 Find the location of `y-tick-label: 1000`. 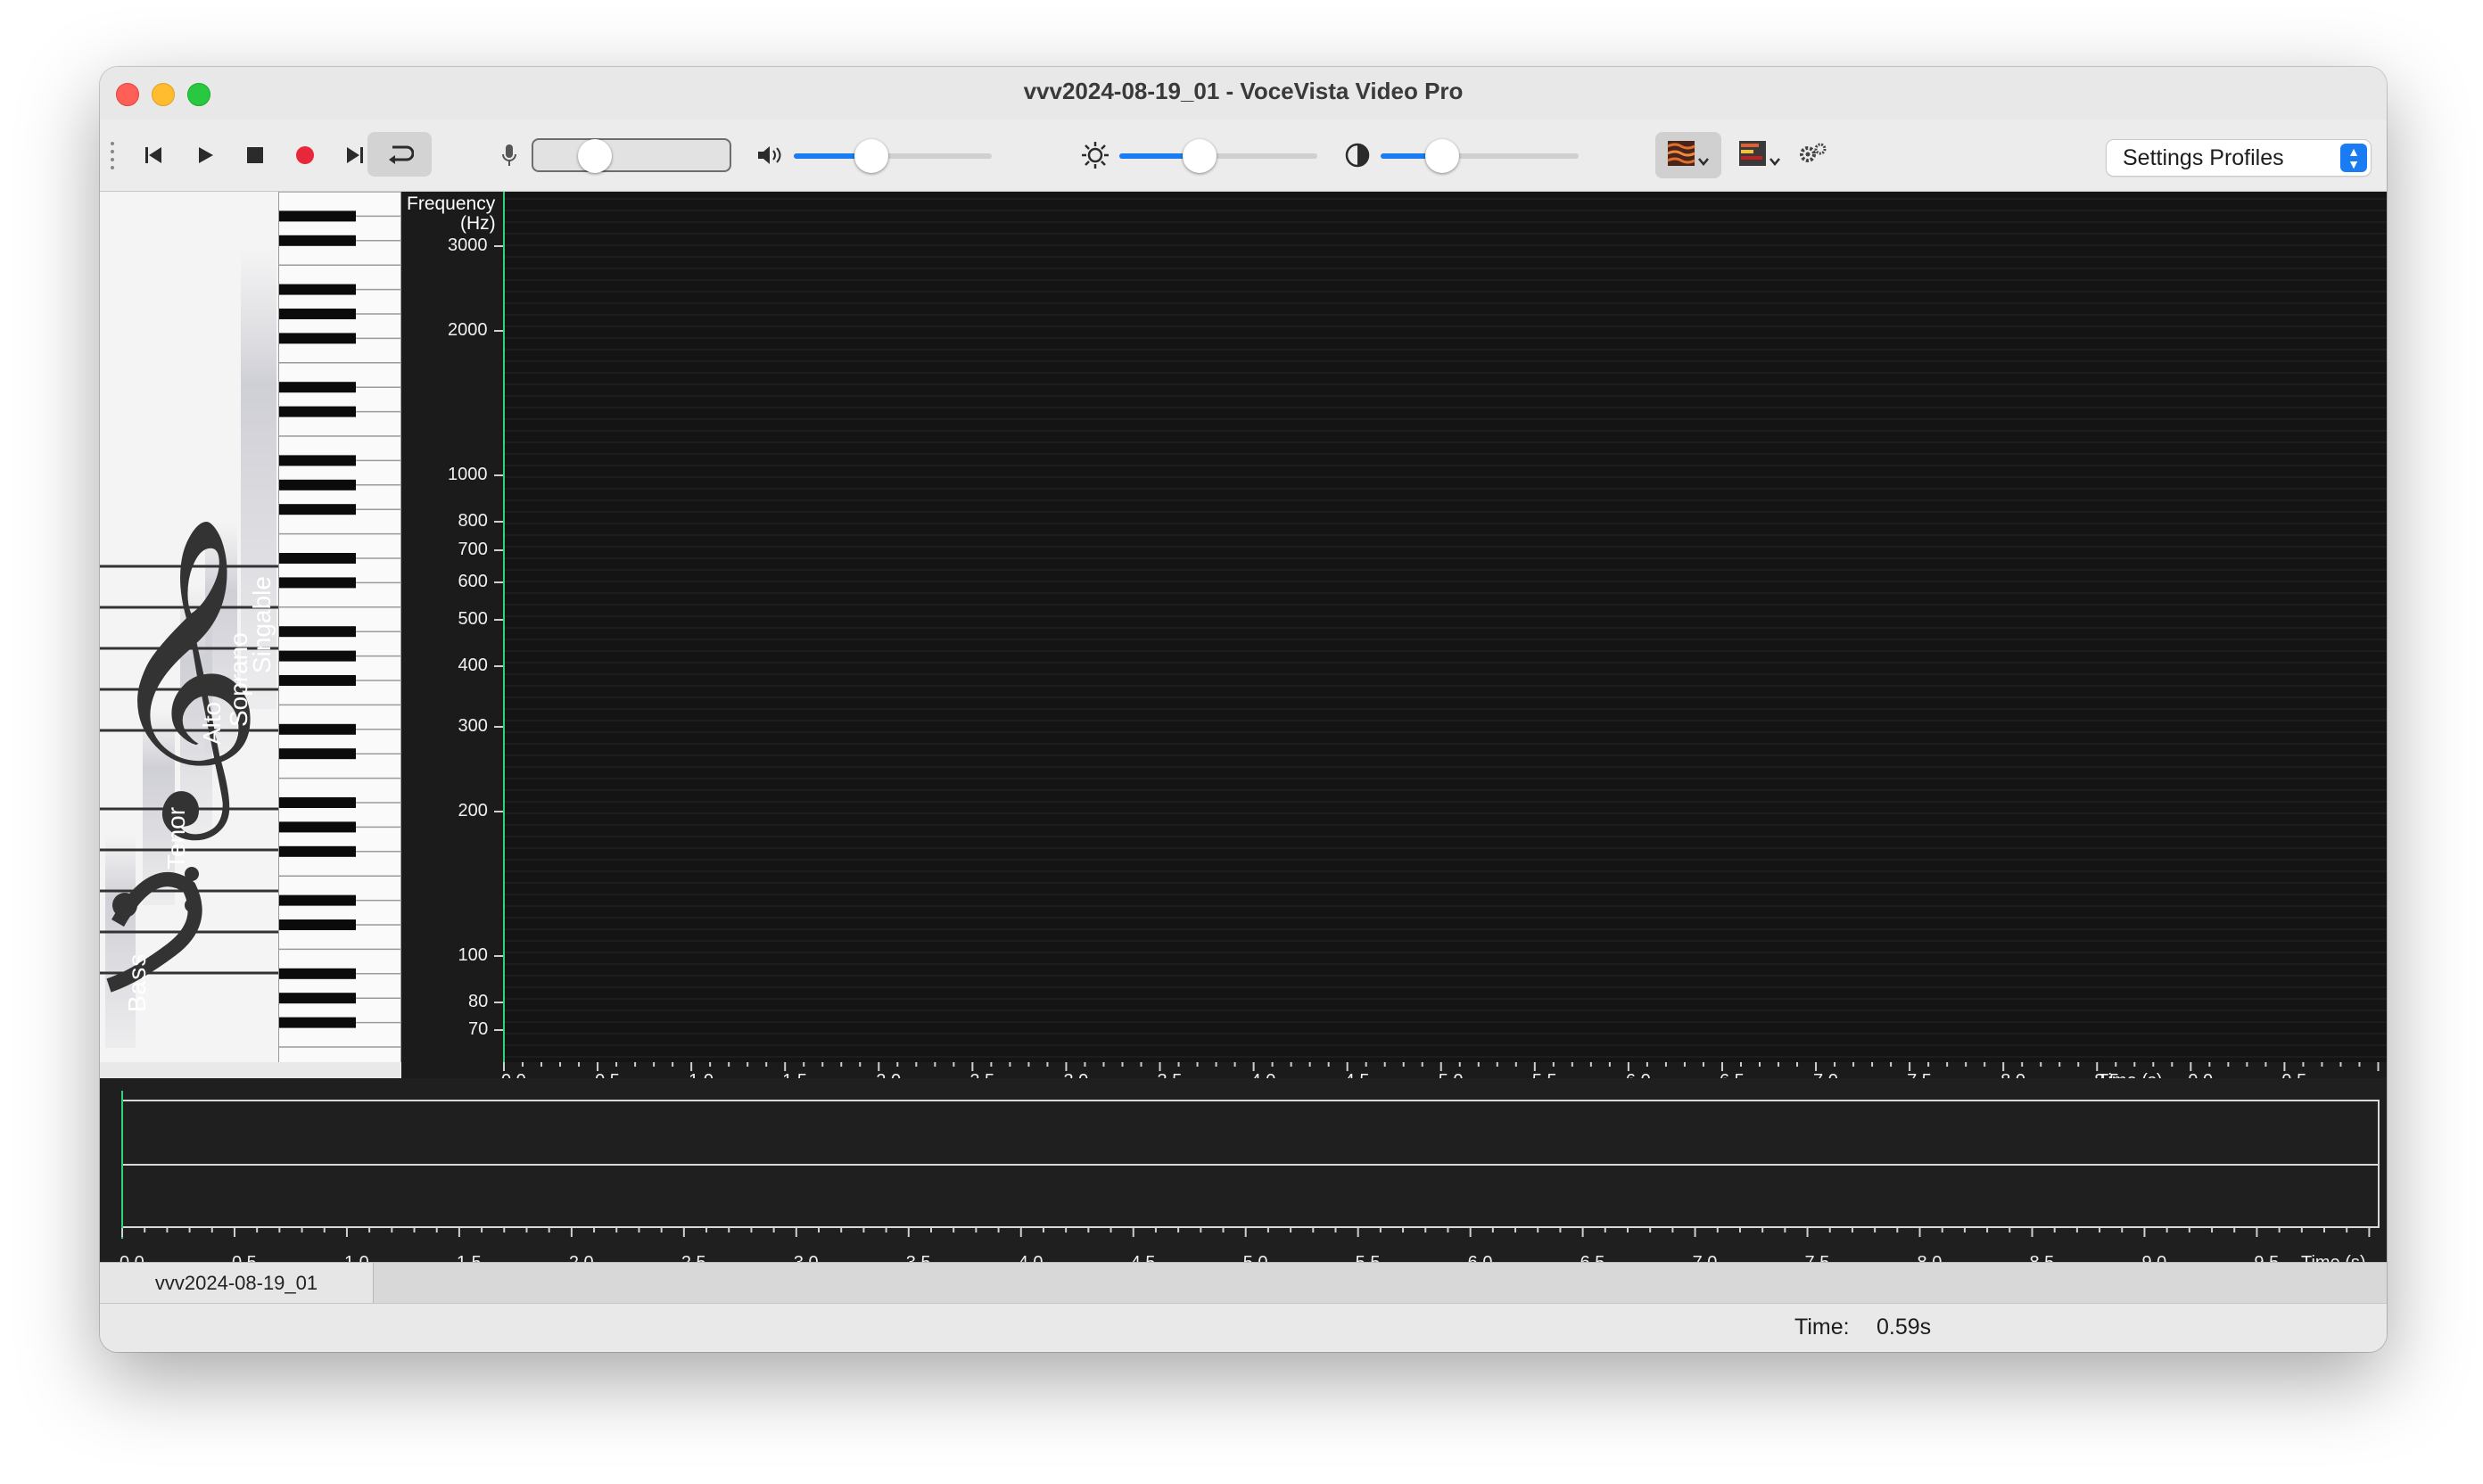

y-tick-label: 1000 is located at coordinates (468, 475).